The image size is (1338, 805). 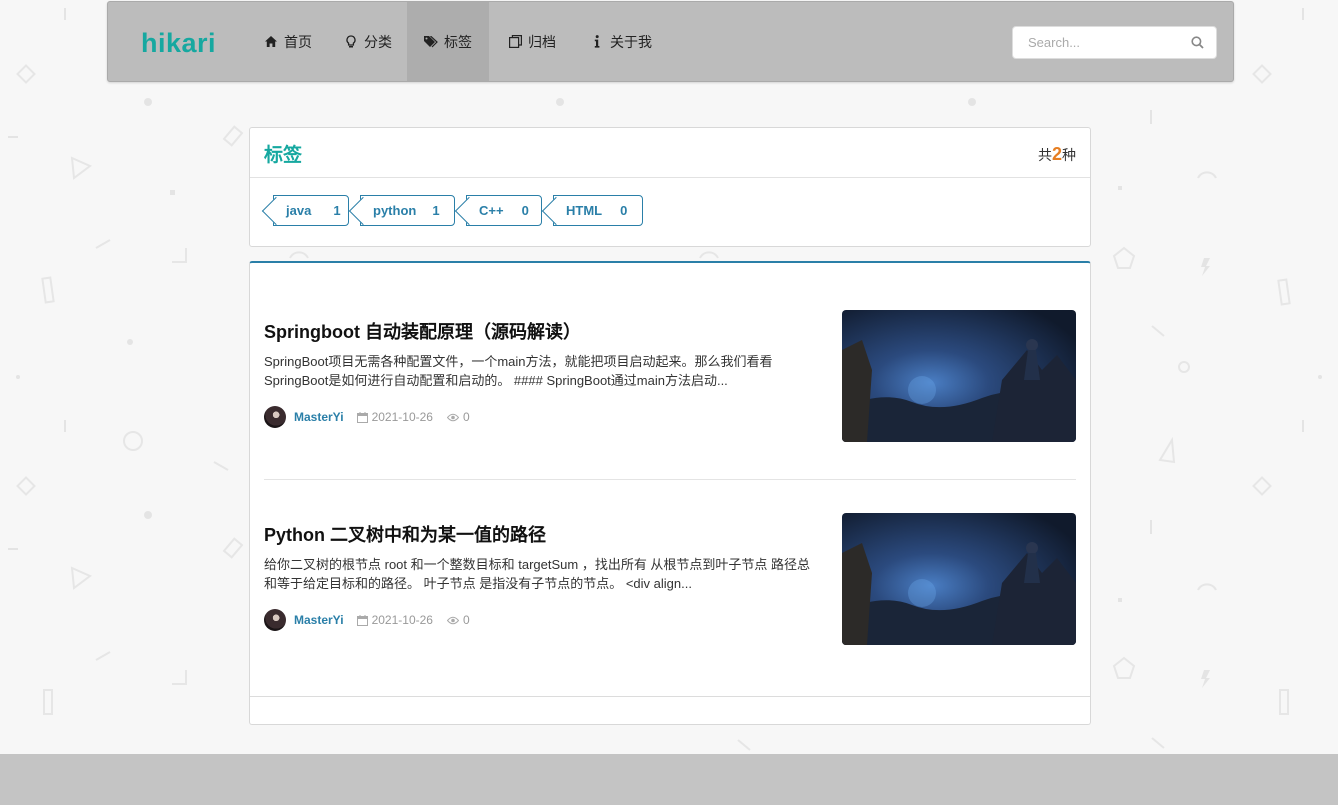 I want to click on tag-cpp: C++ 0, so click(x=504, y=210).